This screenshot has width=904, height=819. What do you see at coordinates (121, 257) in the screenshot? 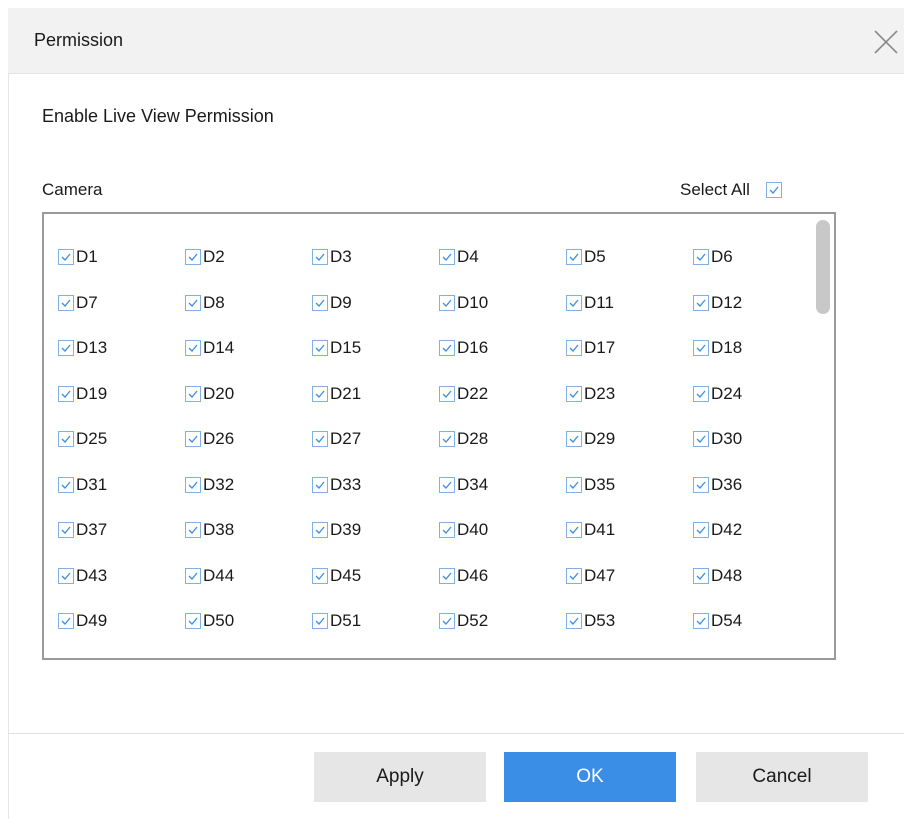
I see `camera-item: D1` at bounding box center [121, 257].